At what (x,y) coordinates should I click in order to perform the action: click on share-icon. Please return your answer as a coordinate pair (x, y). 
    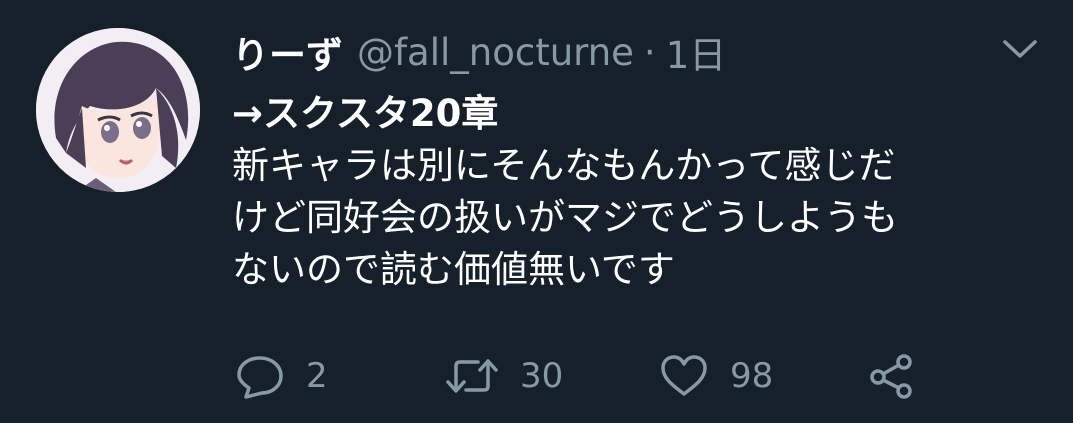
    Looking at the image, I should click on (891, 376).